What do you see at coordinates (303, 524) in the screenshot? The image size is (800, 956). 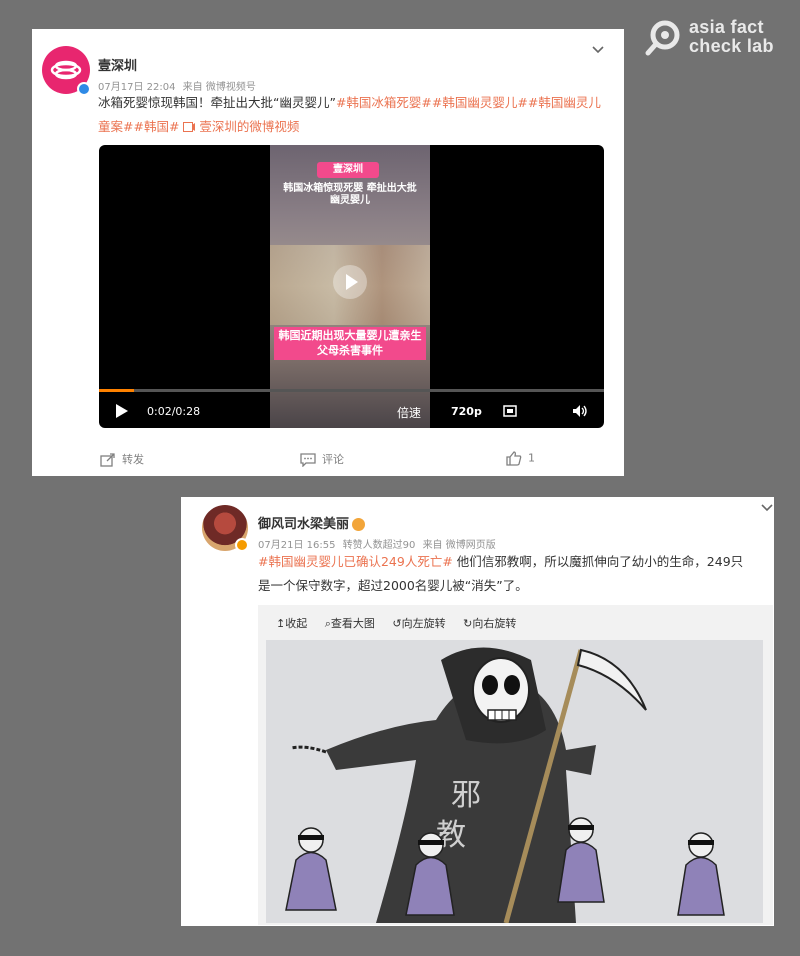 I see `username: 御风司水梁美丽` at bounding box center [303, 524].